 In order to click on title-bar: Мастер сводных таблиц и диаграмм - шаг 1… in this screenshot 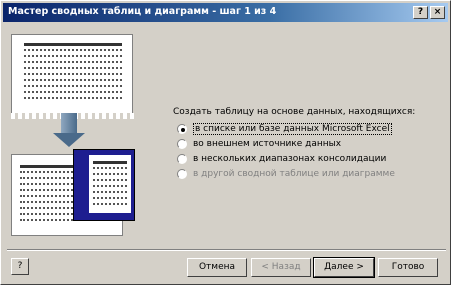, I will do `click(225, 12)`.